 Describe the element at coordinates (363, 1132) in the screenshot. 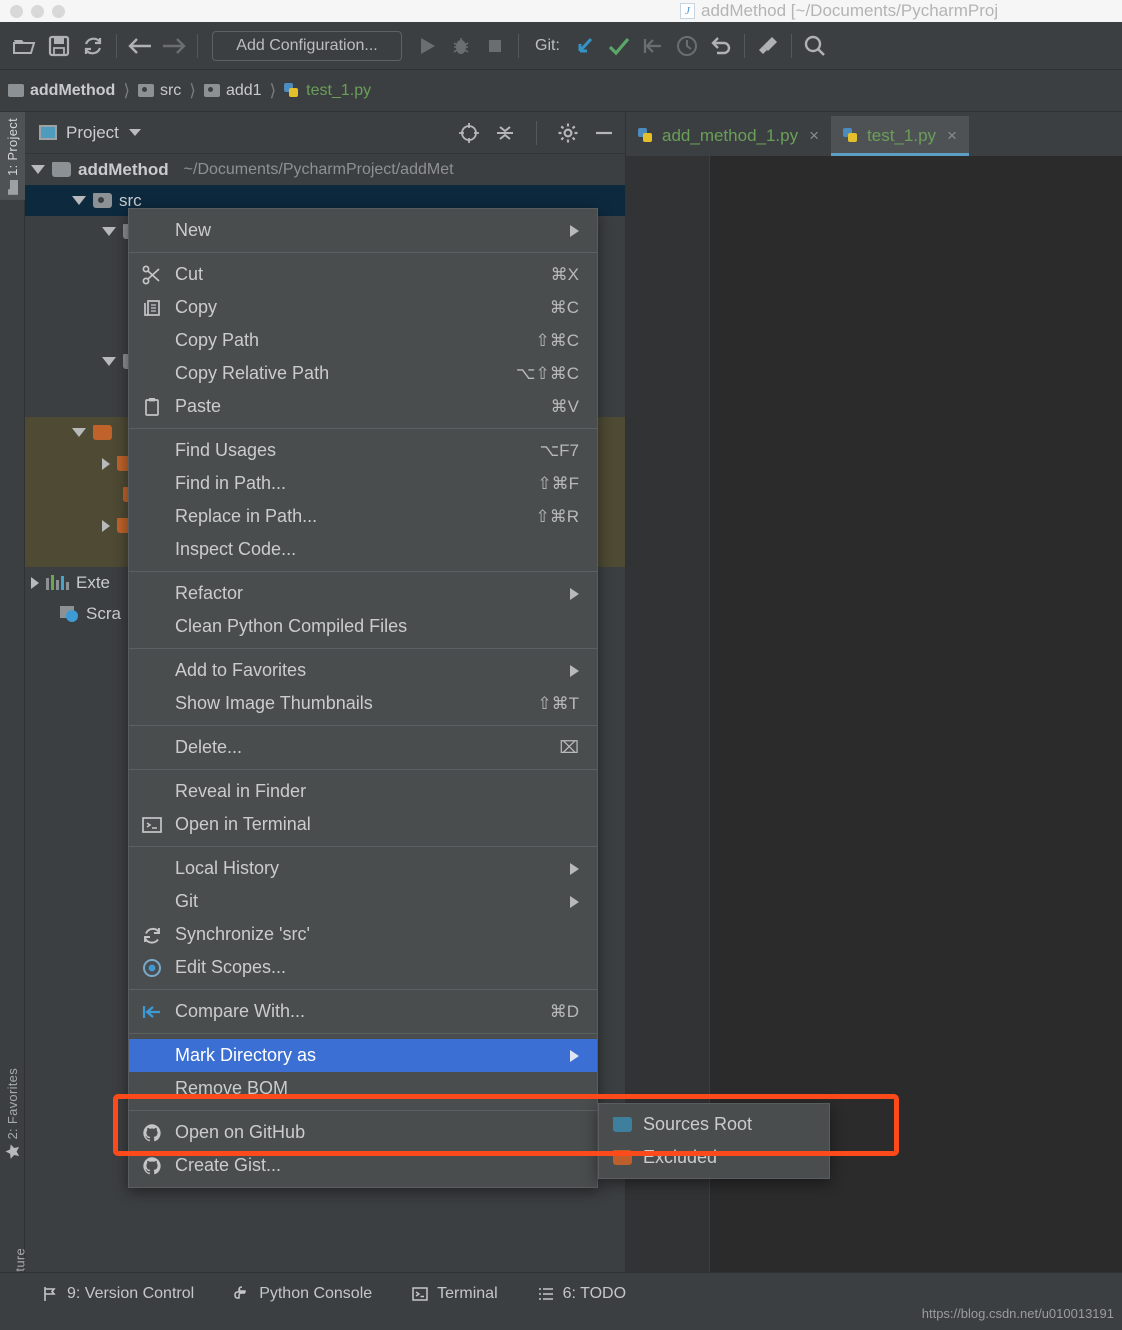

I see `menu-item-open-on-github: Open on GitHub` at that location.